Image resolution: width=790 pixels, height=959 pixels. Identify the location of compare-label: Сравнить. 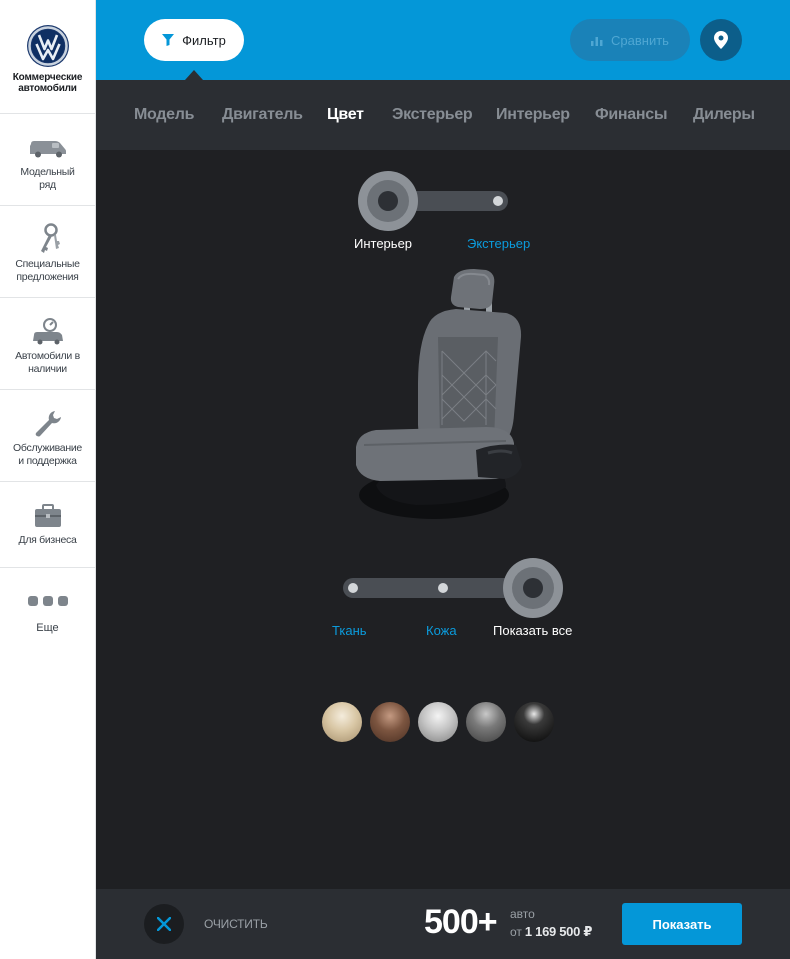
(640, 40).